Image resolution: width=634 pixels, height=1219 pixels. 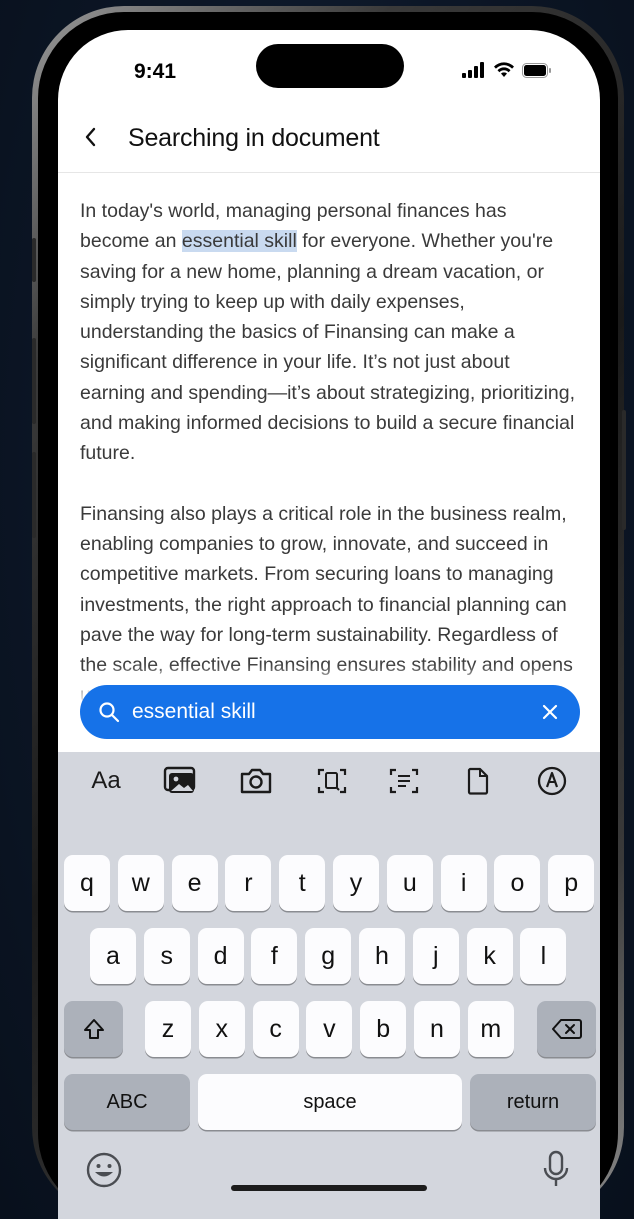 I want to click on space-key: space, so click(x=330, y=1102).